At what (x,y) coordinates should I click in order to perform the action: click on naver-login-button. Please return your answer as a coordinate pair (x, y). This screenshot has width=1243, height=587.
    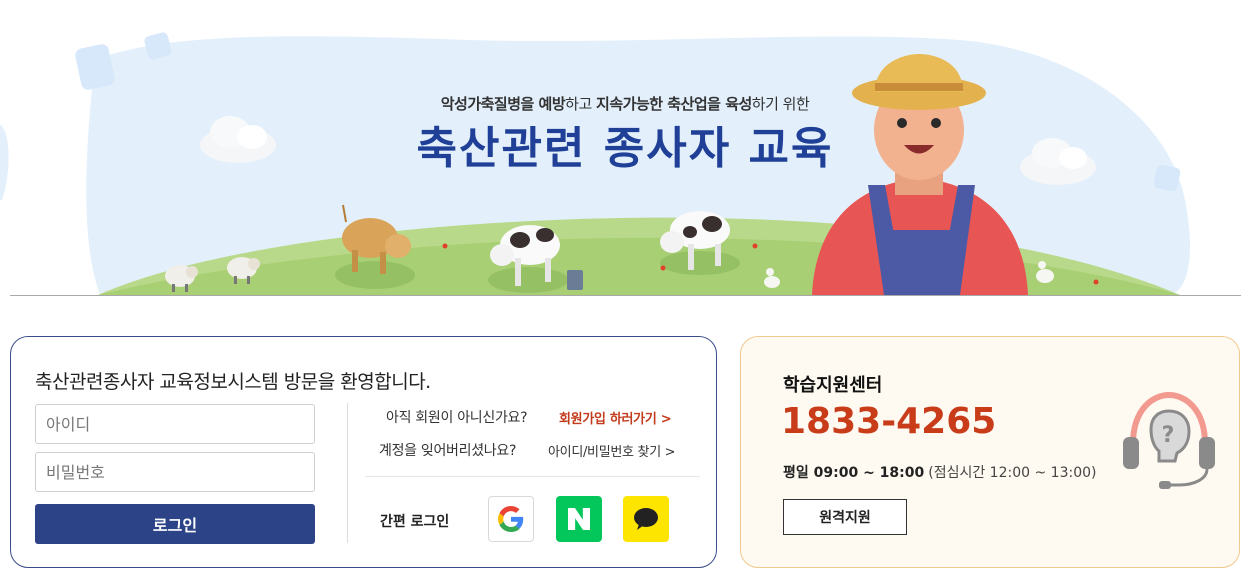
    Looking at the image, I should click on (579, 519).